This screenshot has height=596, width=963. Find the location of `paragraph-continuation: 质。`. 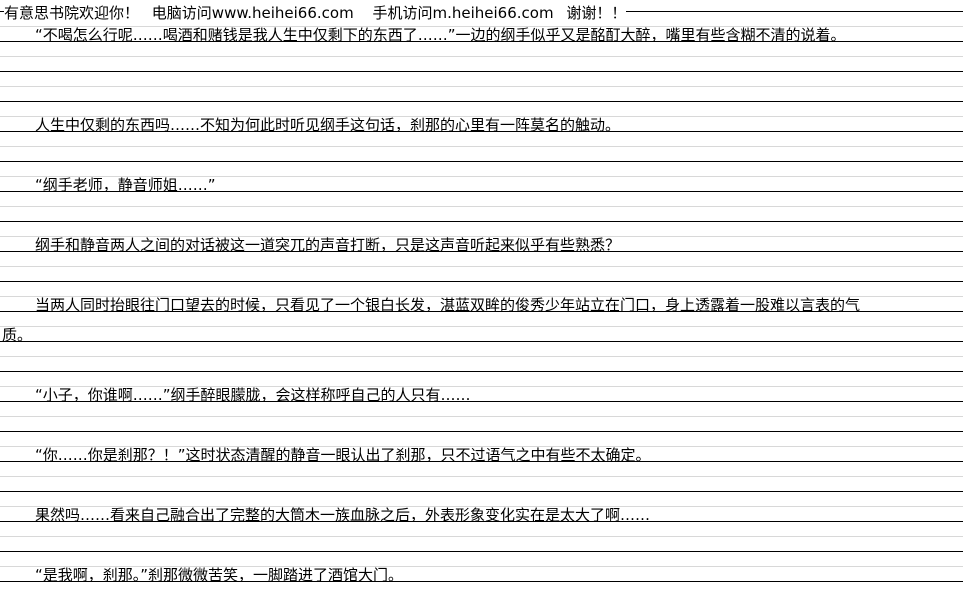

paragraph-continuation: 质。 is located at coordinates (17, 335).